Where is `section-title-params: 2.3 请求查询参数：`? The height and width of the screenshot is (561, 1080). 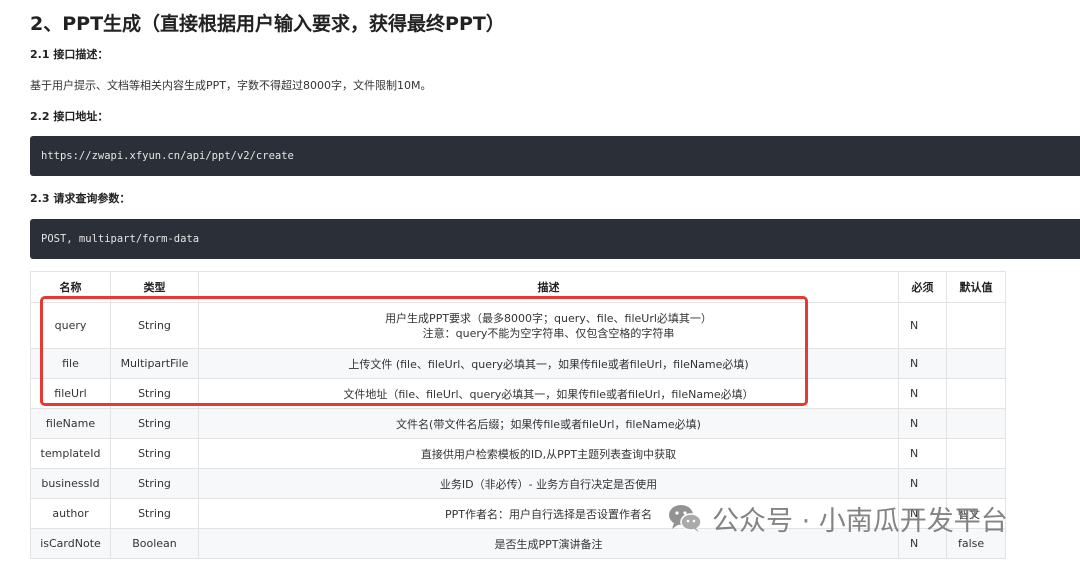
section-title-params: 2.3 请求查询参数： is located at coordinates (80, 198).